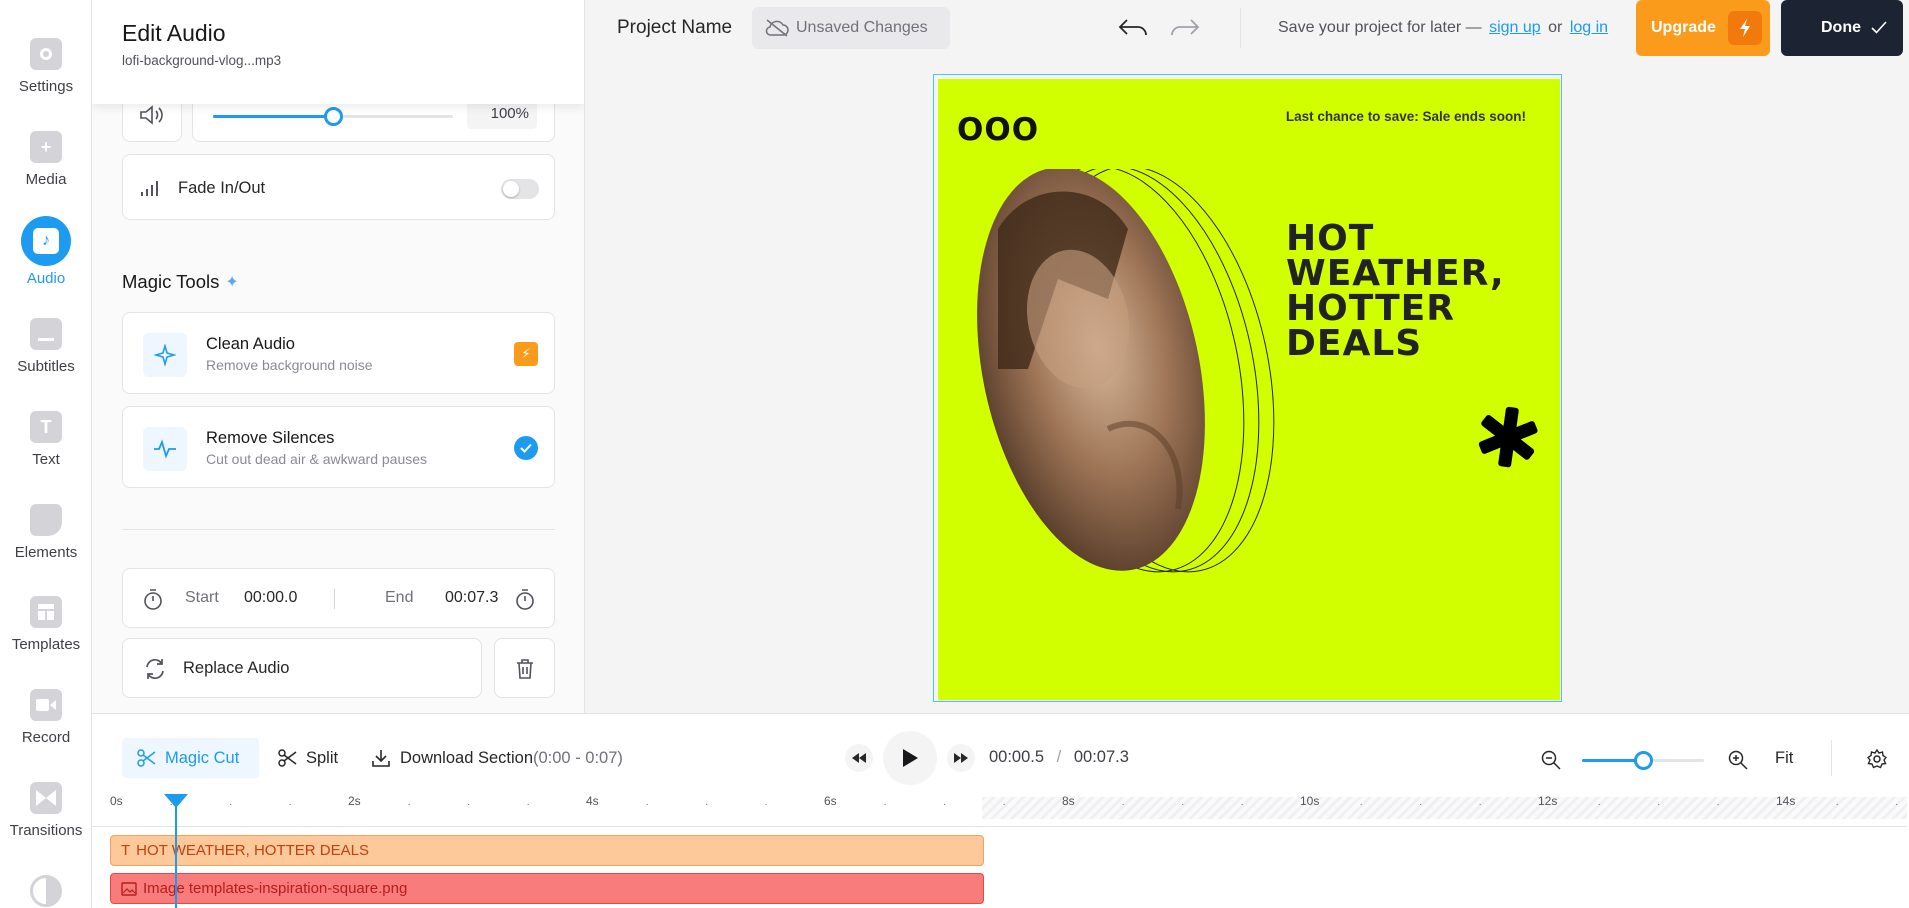 This screenshot has height=908, width=1909. Describe the element at coordinates (338, 52) in the screenshot. I see `panel-header: Edit Audio lofi-background-vlog...mp3` at that location.